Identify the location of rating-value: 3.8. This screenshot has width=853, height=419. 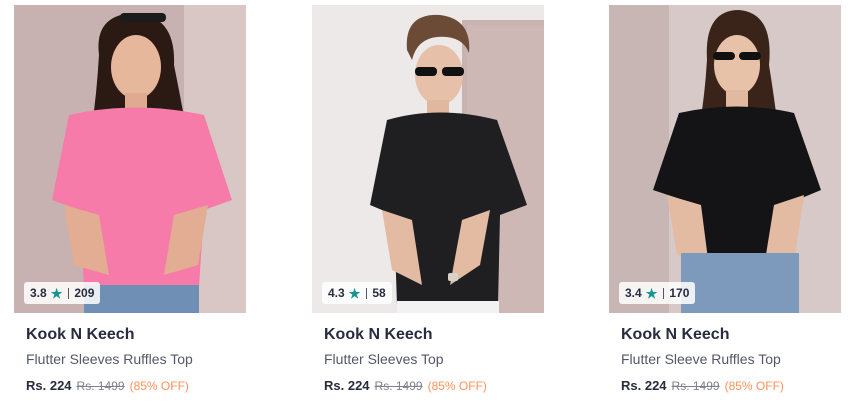
(38, 293).